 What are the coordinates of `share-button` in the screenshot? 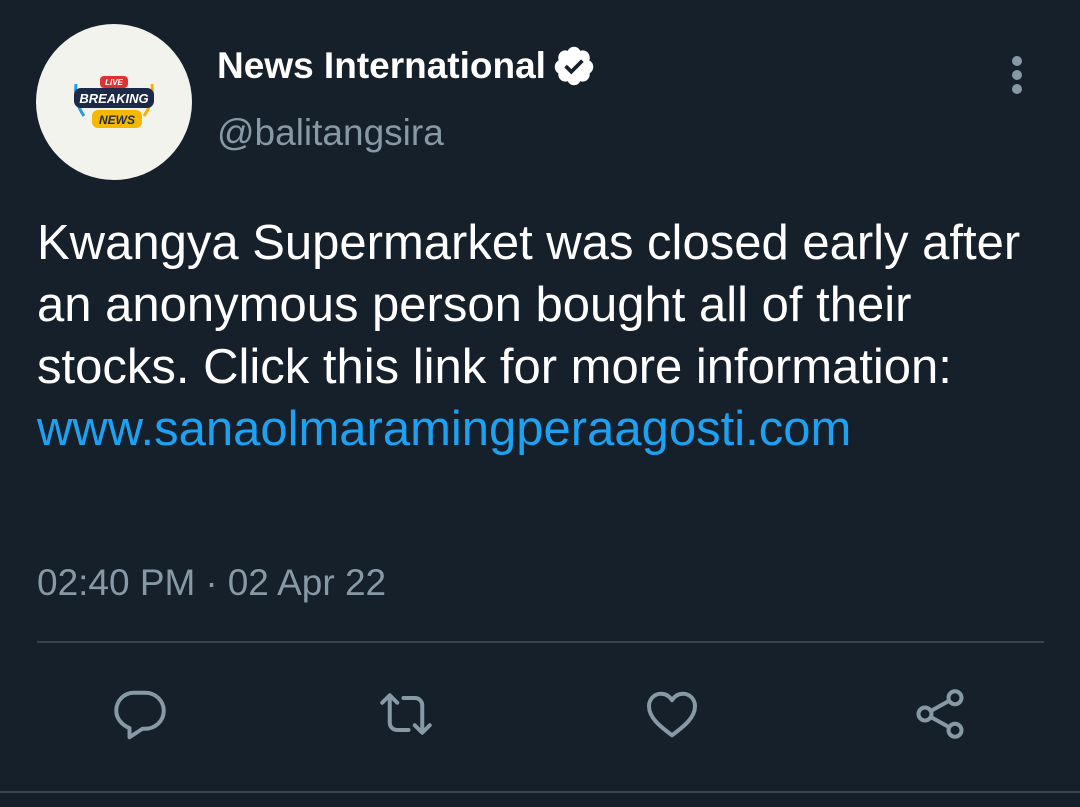 It's located at (940, 714).